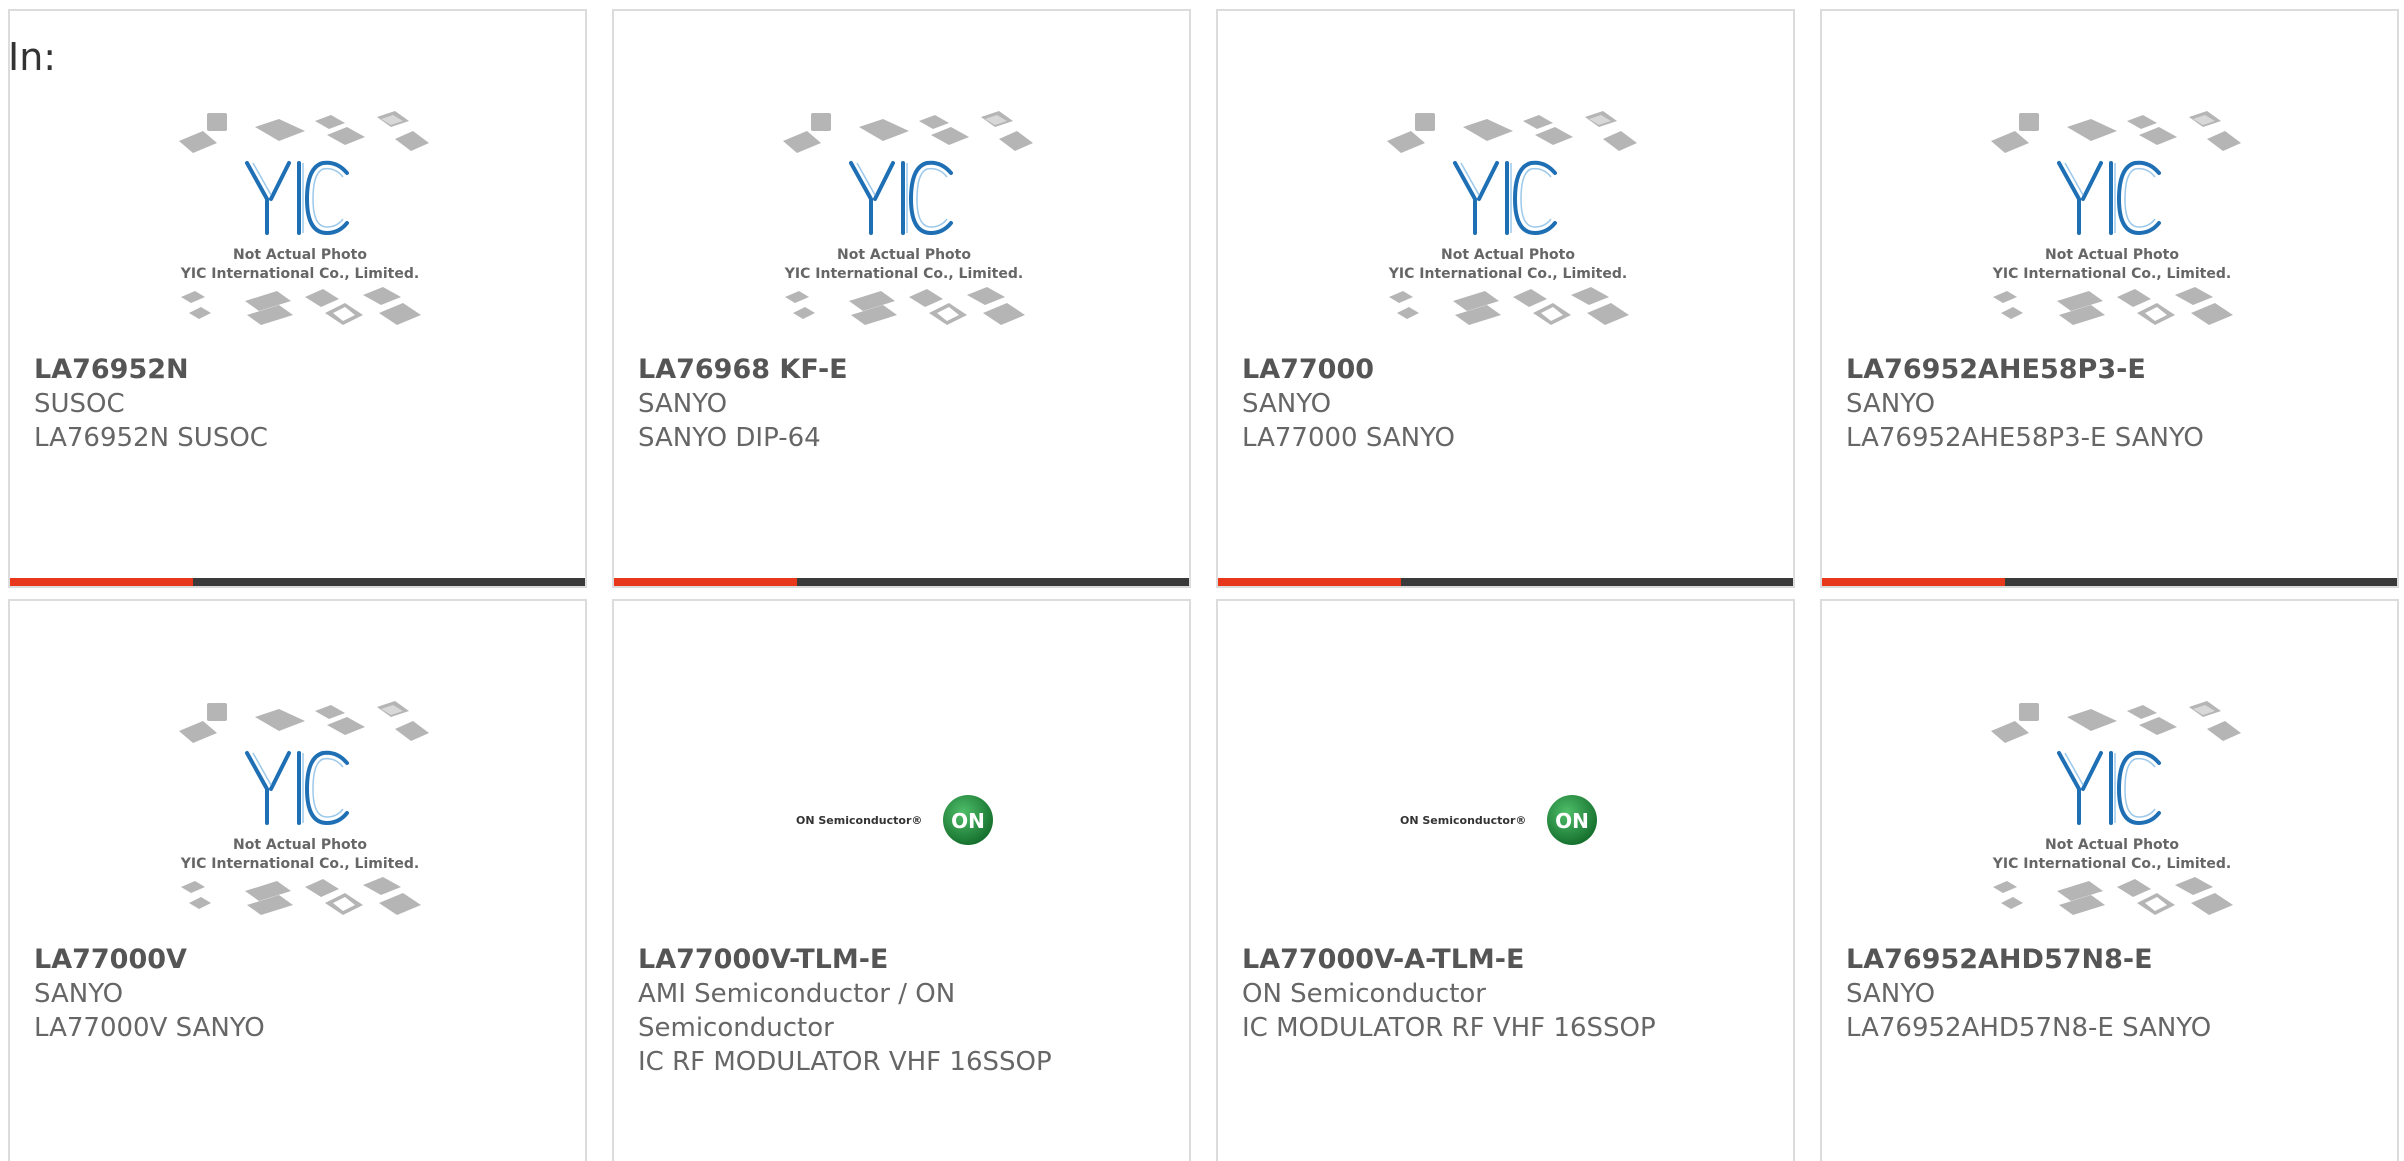 The height and width of the screenshot is (1161, 2404). Describe the element at coordinates (1364, 994) in the screenshot. I see `manufacturer: ON Semiconductor` at that location.